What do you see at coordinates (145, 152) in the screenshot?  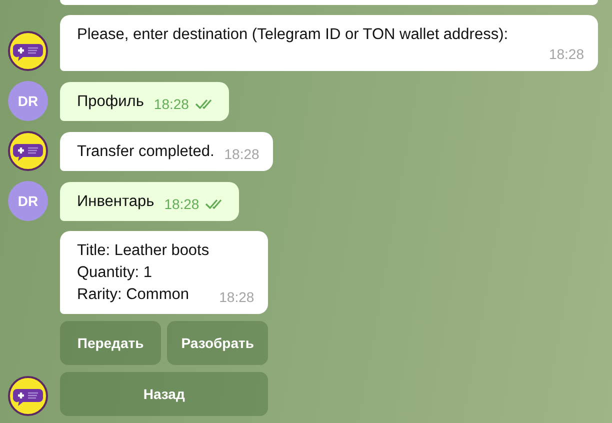 I see `message-text: Transfer completed.` at bounding box center [145, 152].